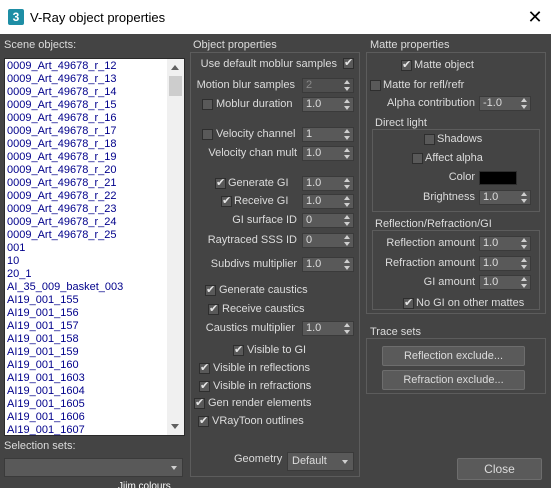 This screenshot has width=551, height=492. I want to click on no-gi-other-mattes-label: No GI on other mattes, so click(470, 303).